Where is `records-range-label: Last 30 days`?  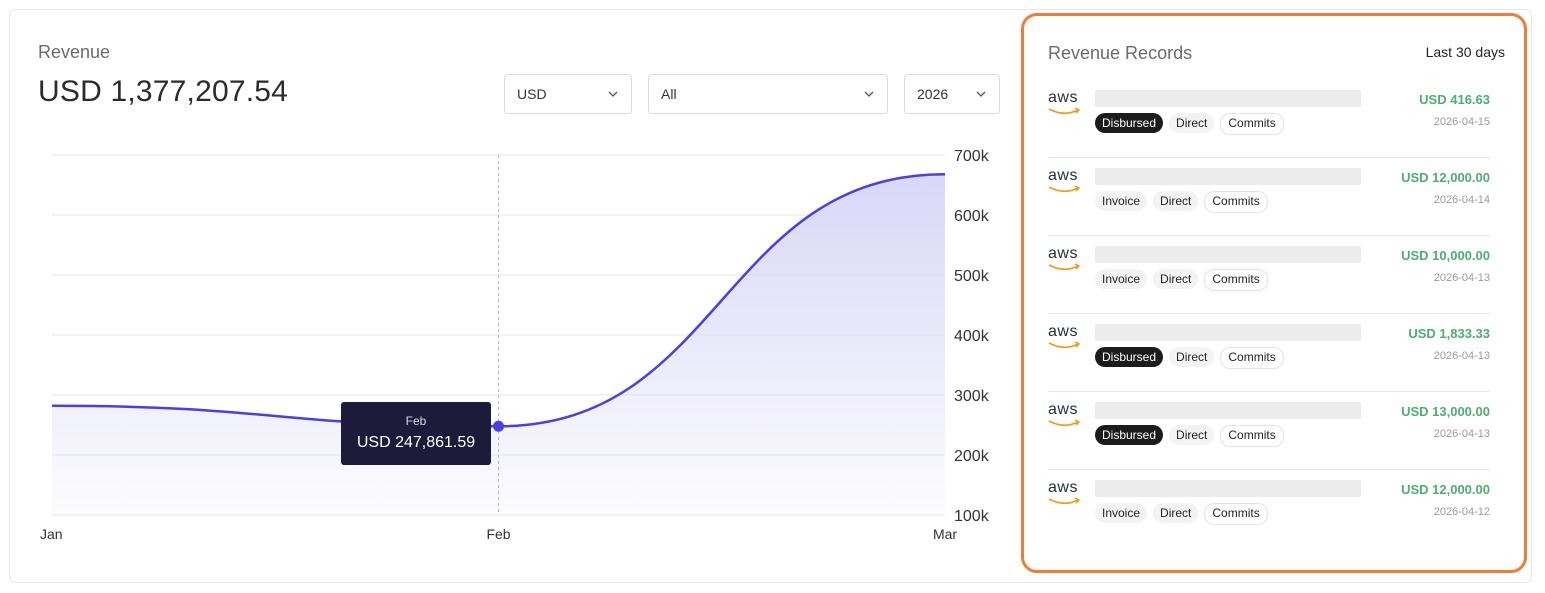
records-range-label: Last 30 days is located at coordinates (1465, 52).